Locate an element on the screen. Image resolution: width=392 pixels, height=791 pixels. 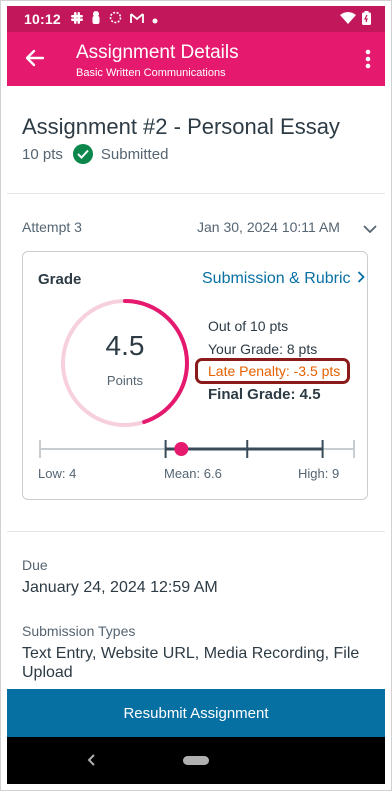
distribution-score-marker is located at coordinates (181, 449).